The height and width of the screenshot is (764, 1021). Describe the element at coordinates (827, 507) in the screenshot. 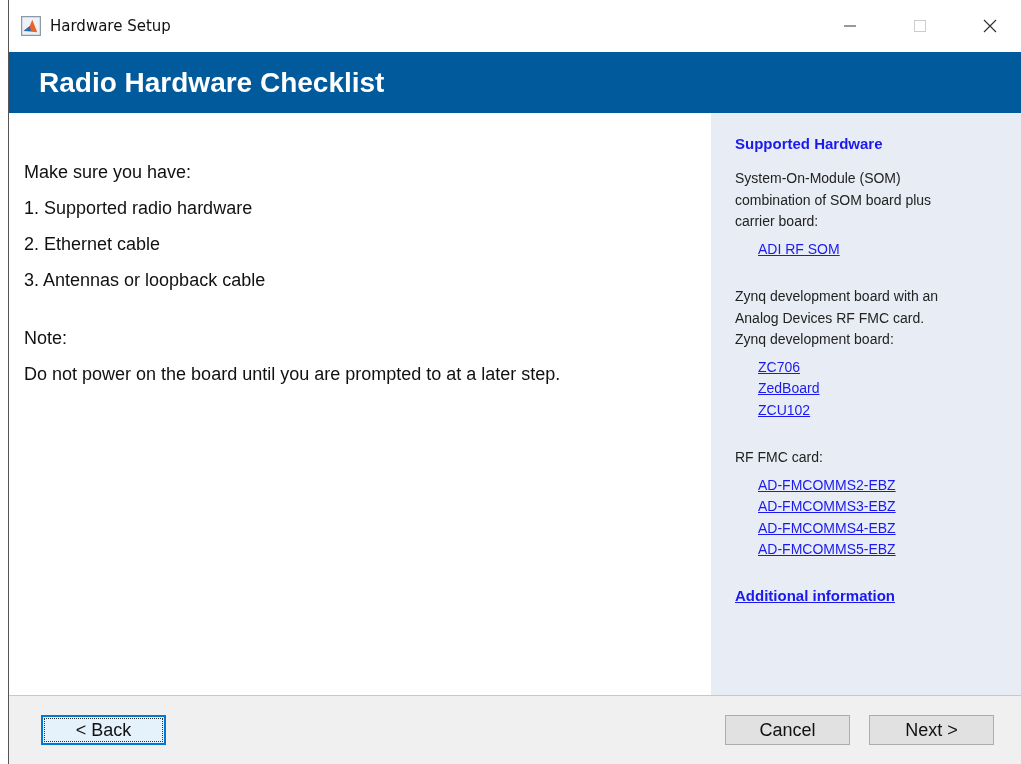

I see `hardware-link: AD-FMCOMMS3-EBZ` at that location.